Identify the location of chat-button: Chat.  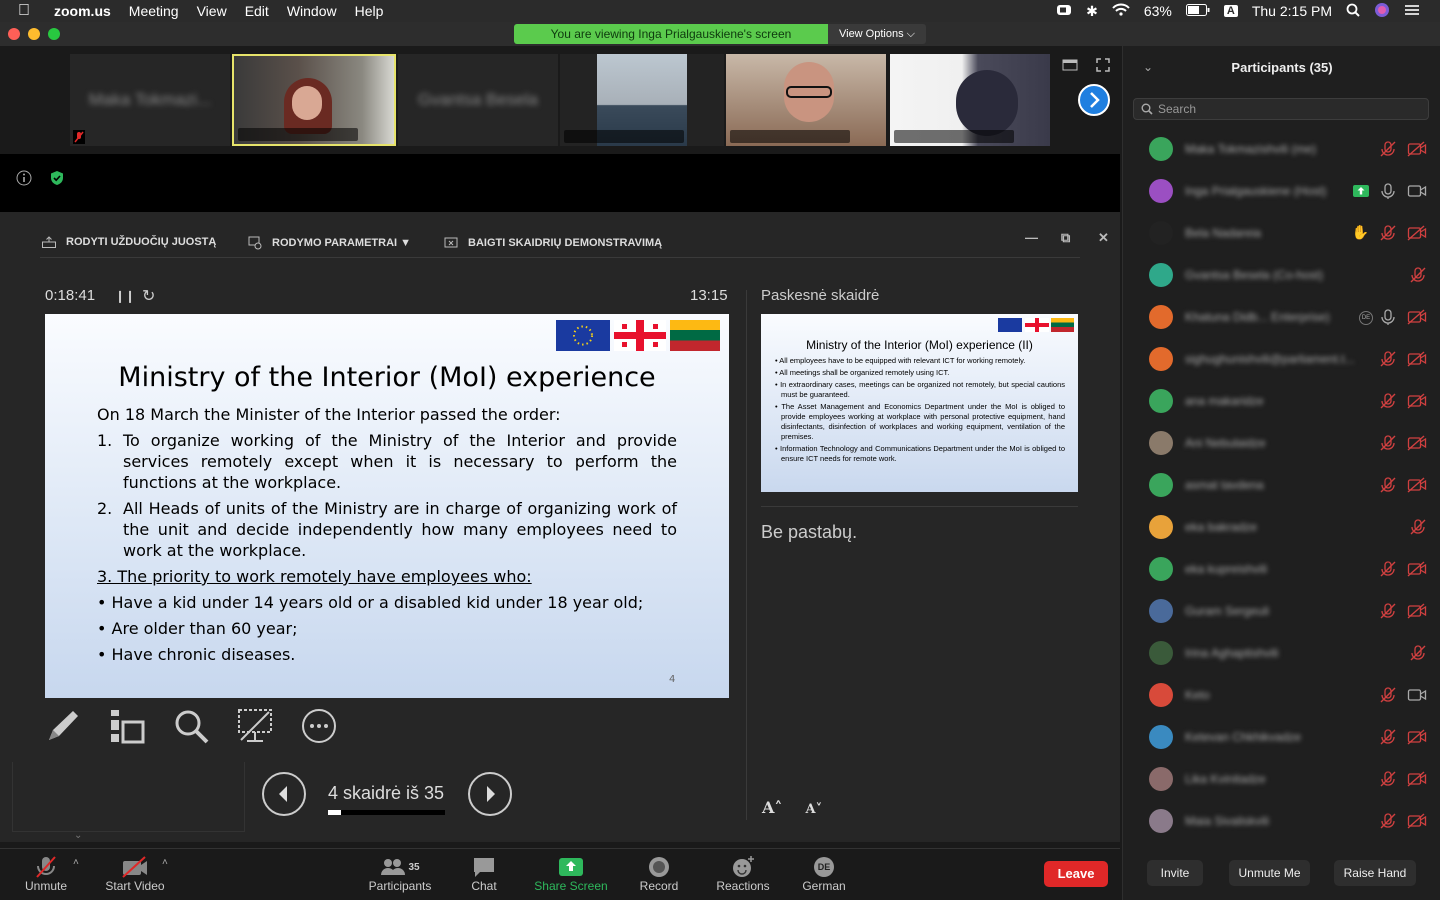
(484, 874).